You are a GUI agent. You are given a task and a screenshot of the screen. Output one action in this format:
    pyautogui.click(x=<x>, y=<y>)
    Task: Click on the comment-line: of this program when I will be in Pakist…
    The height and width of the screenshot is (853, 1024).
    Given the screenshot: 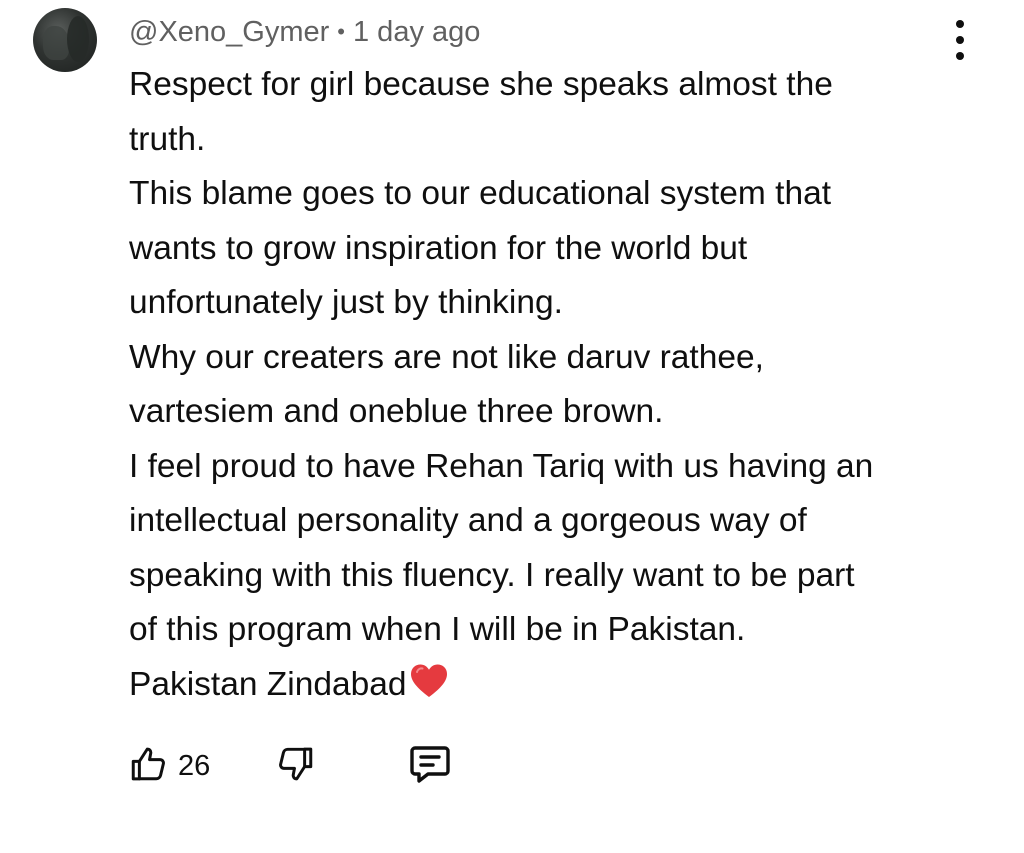 What is the action you would take?
    pyautogui.click(x=437, y=629)
    